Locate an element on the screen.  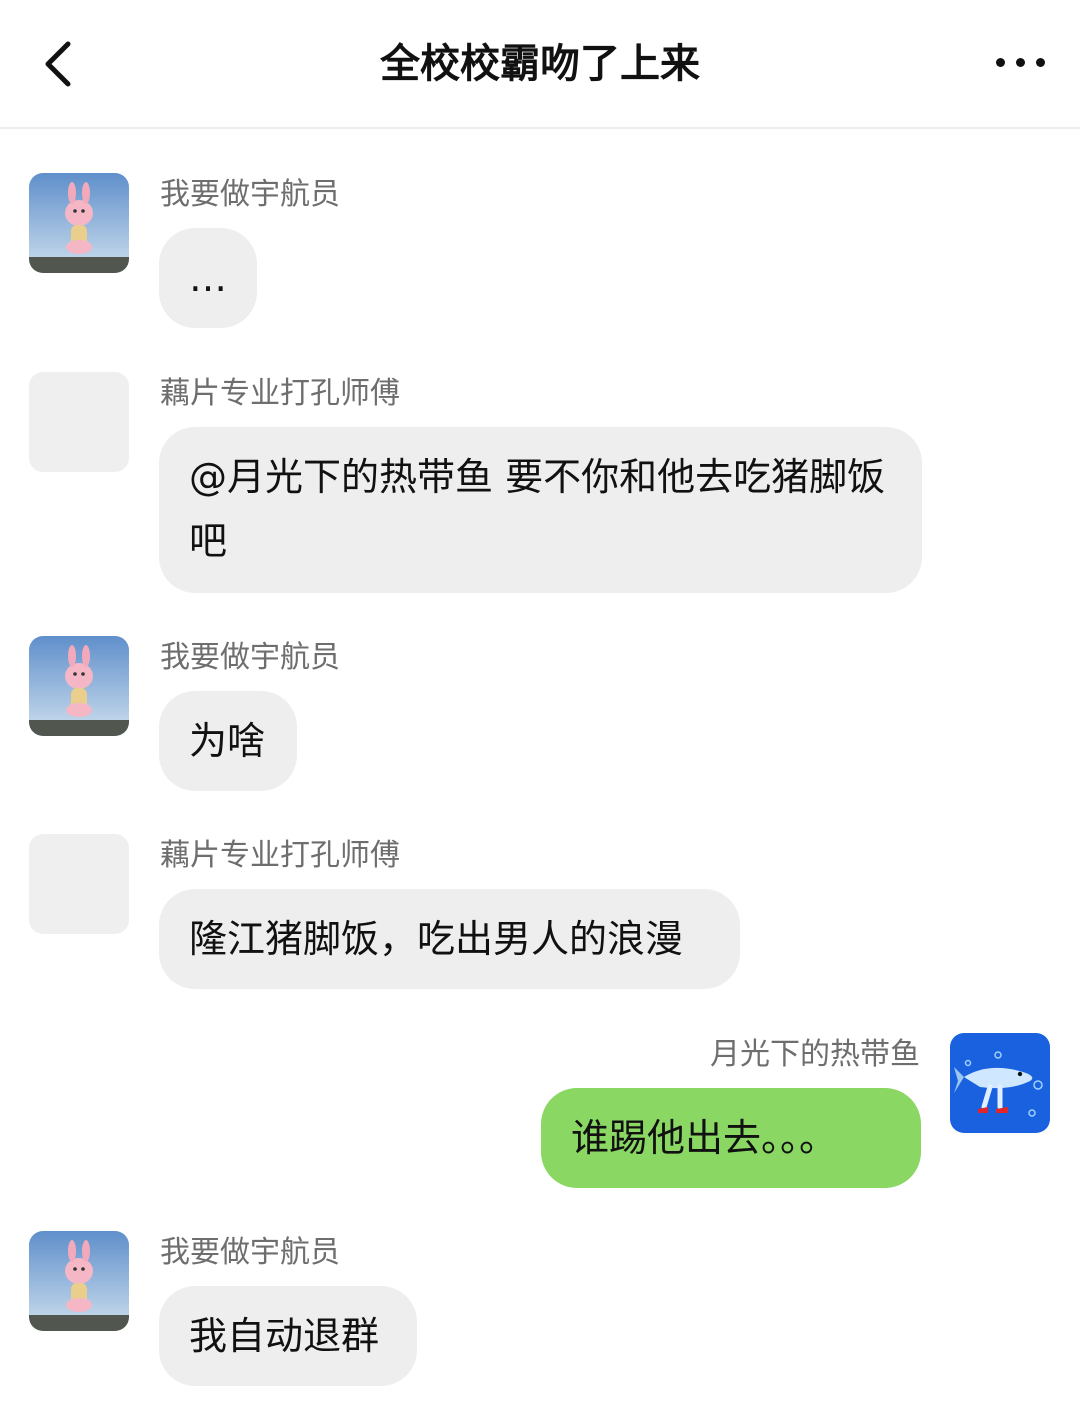
sender-name: 月光下的热带鱼 is located at coordinates (815, 1054).